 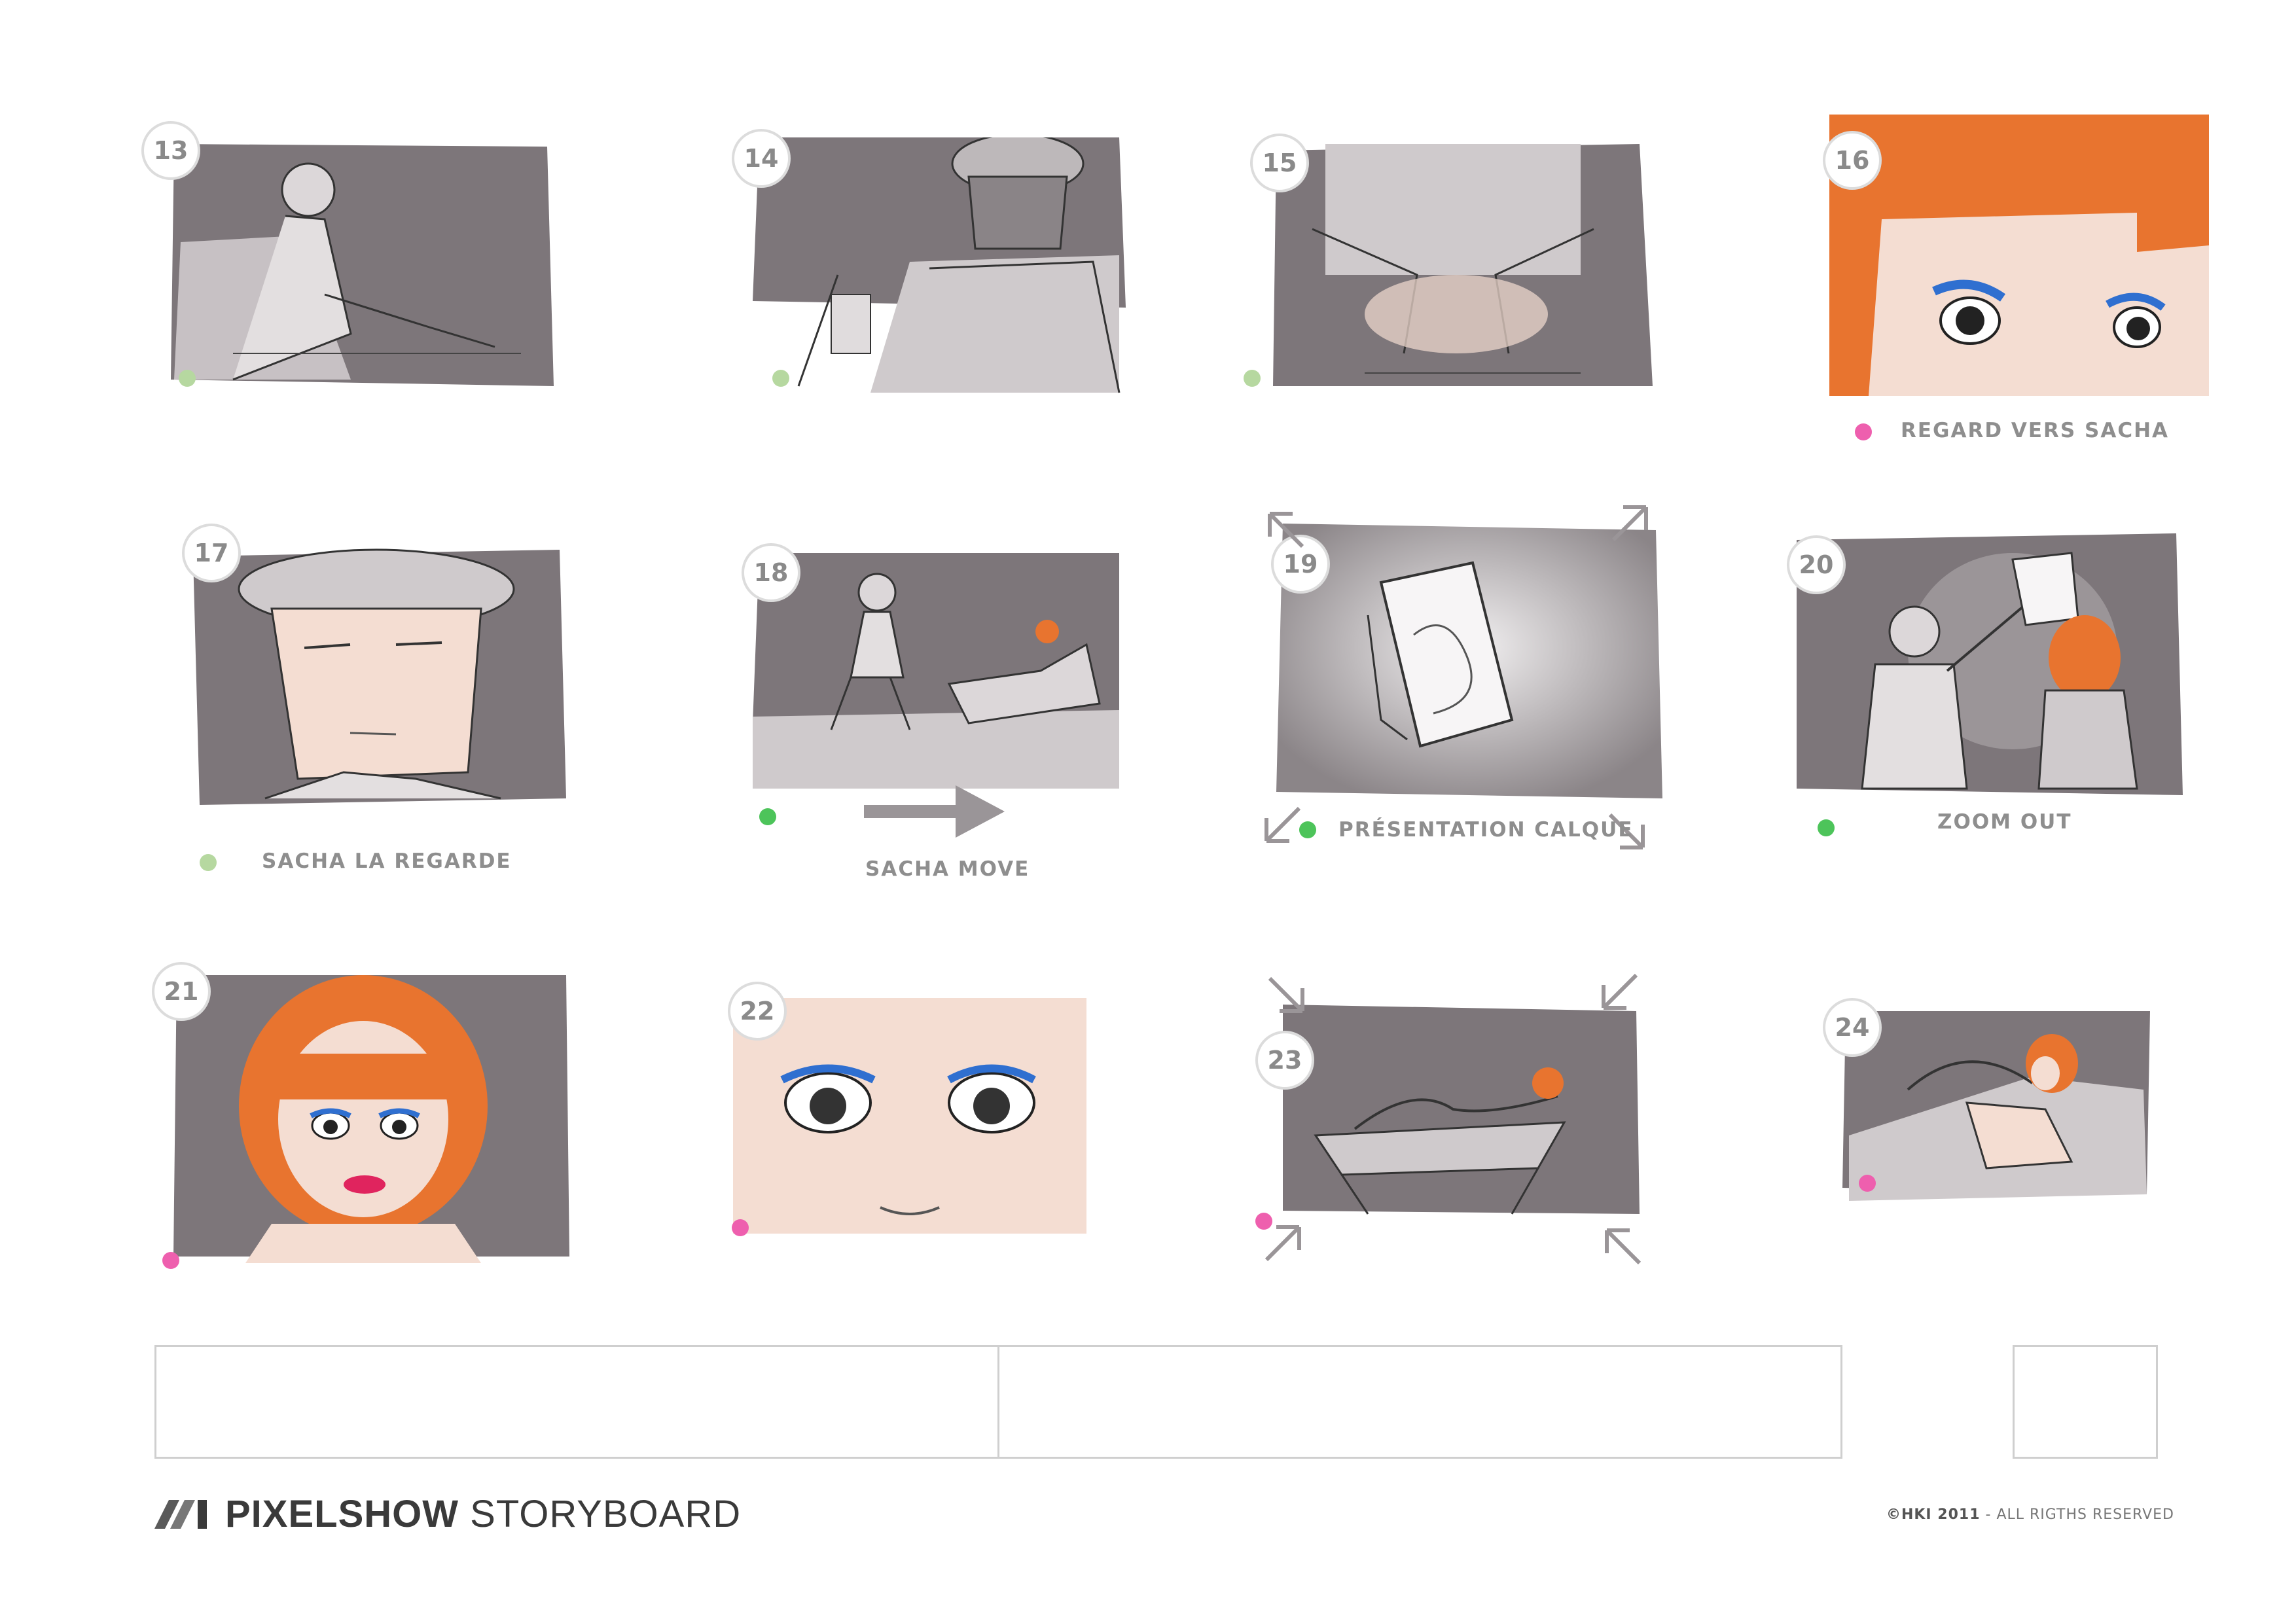 What do you see at coordinates (181, 991) in the screenshot?
I see `panel-number: 21` at bounding box center [181, 991].